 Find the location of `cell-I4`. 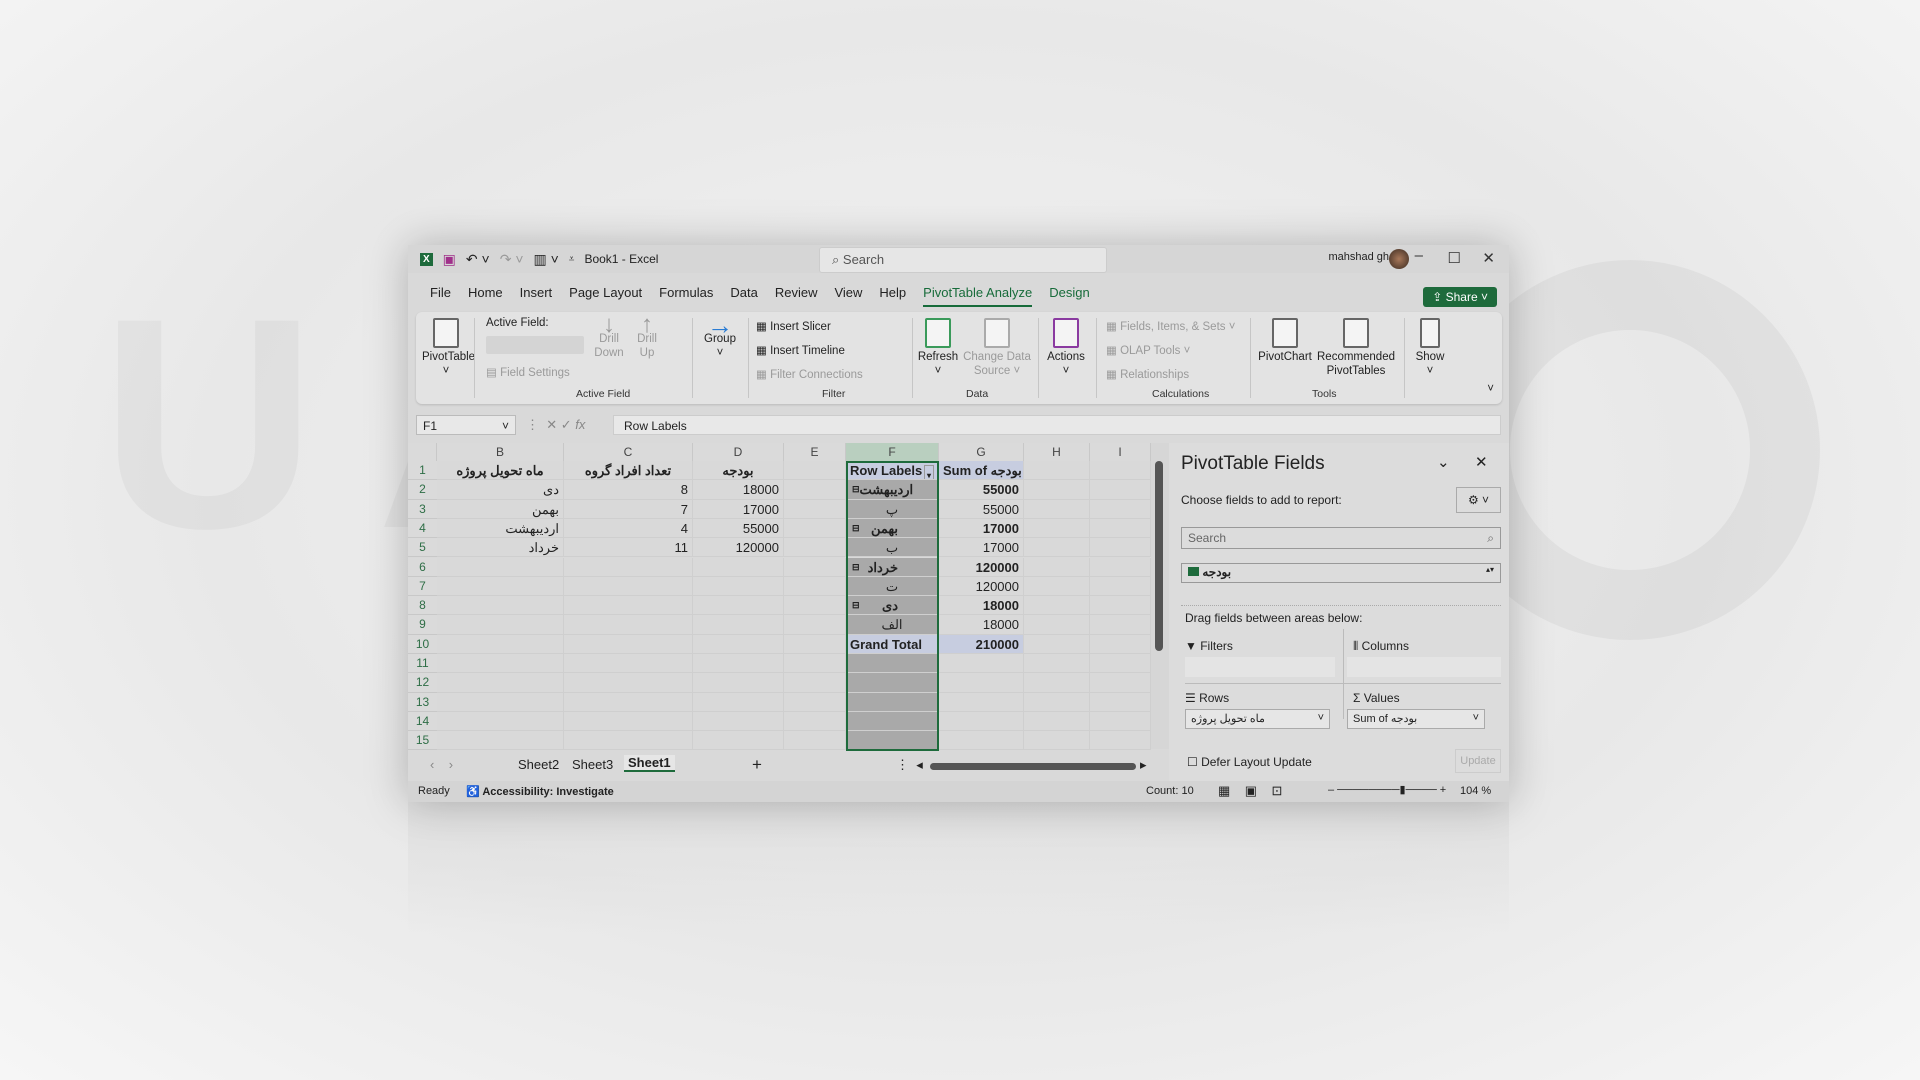

cell-I4 is located at coordinates (1120, 528).